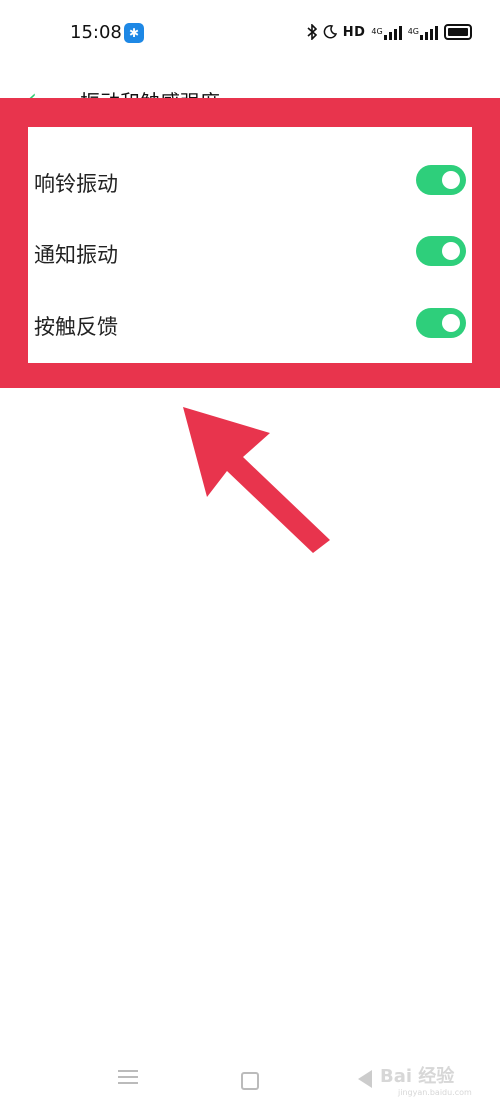 This screenshot has width=500, height=1111. I want to click on signal-strength-icon-2: 4G, so click(423, 32).